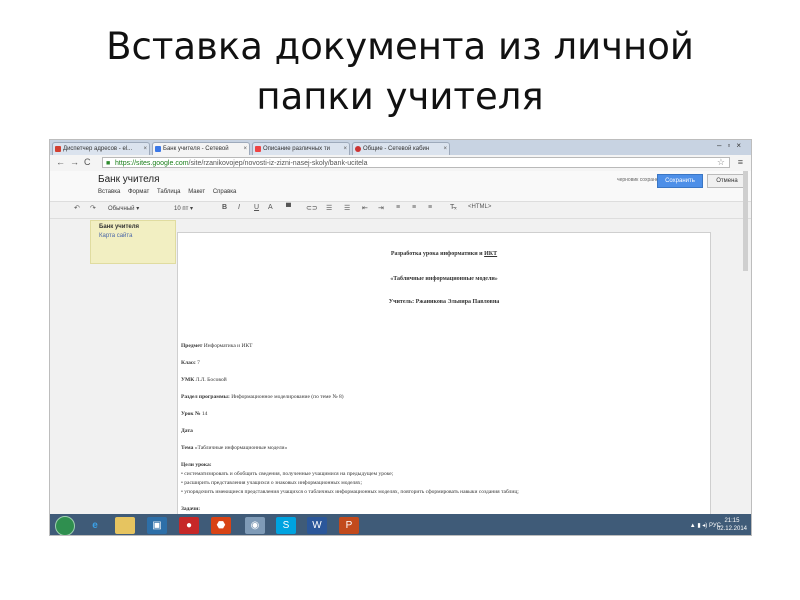 The height and width of the screenshot is (600, 800). What do you see at coordinates (119, 227) in the screenshot?
I see `sidebar-item-bank: Банк учителя` at bounding box center [119, 227].